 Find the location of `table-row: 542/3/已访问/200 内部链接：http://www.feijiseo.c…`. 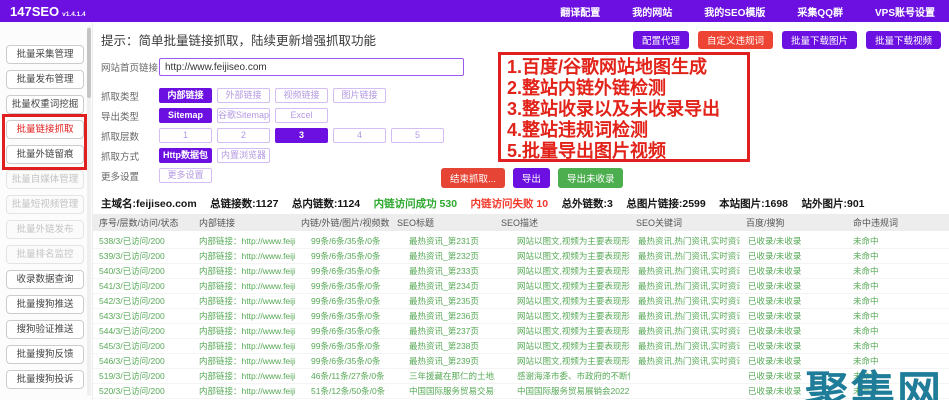

table-row: 542/3/已访问/200 内部链接：http://www.feijiseo.c… is located at coordinates (521, 301).